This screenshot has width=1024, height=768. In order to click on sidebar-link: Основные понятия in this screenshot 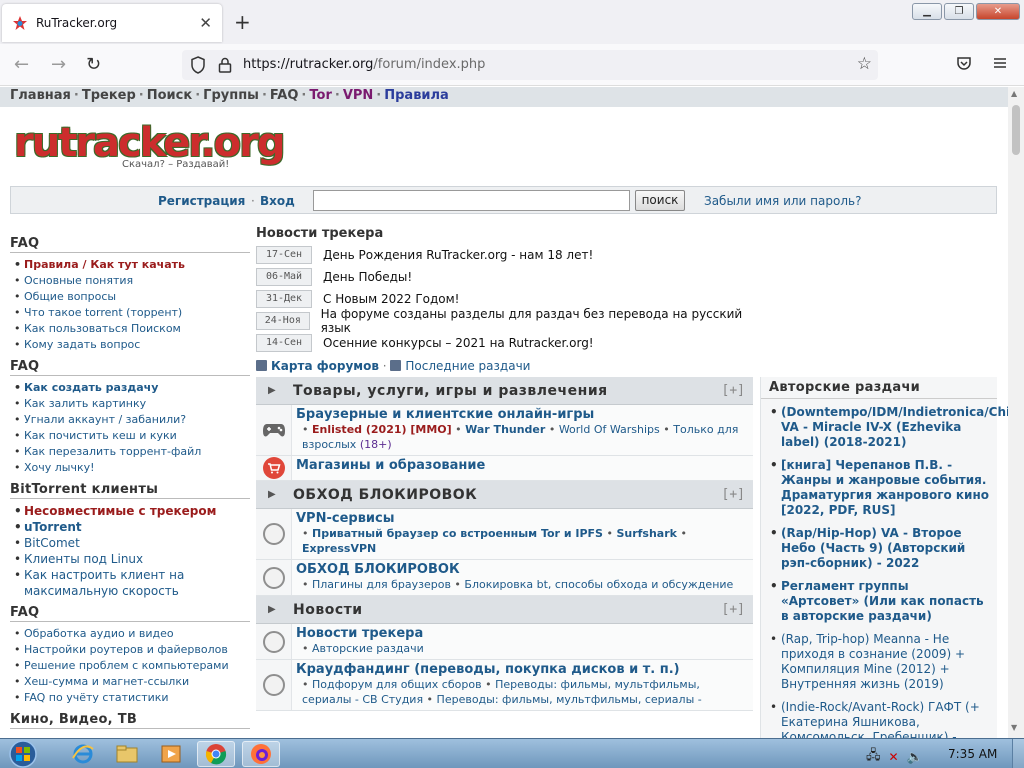, I will do `click(132, 281)`.